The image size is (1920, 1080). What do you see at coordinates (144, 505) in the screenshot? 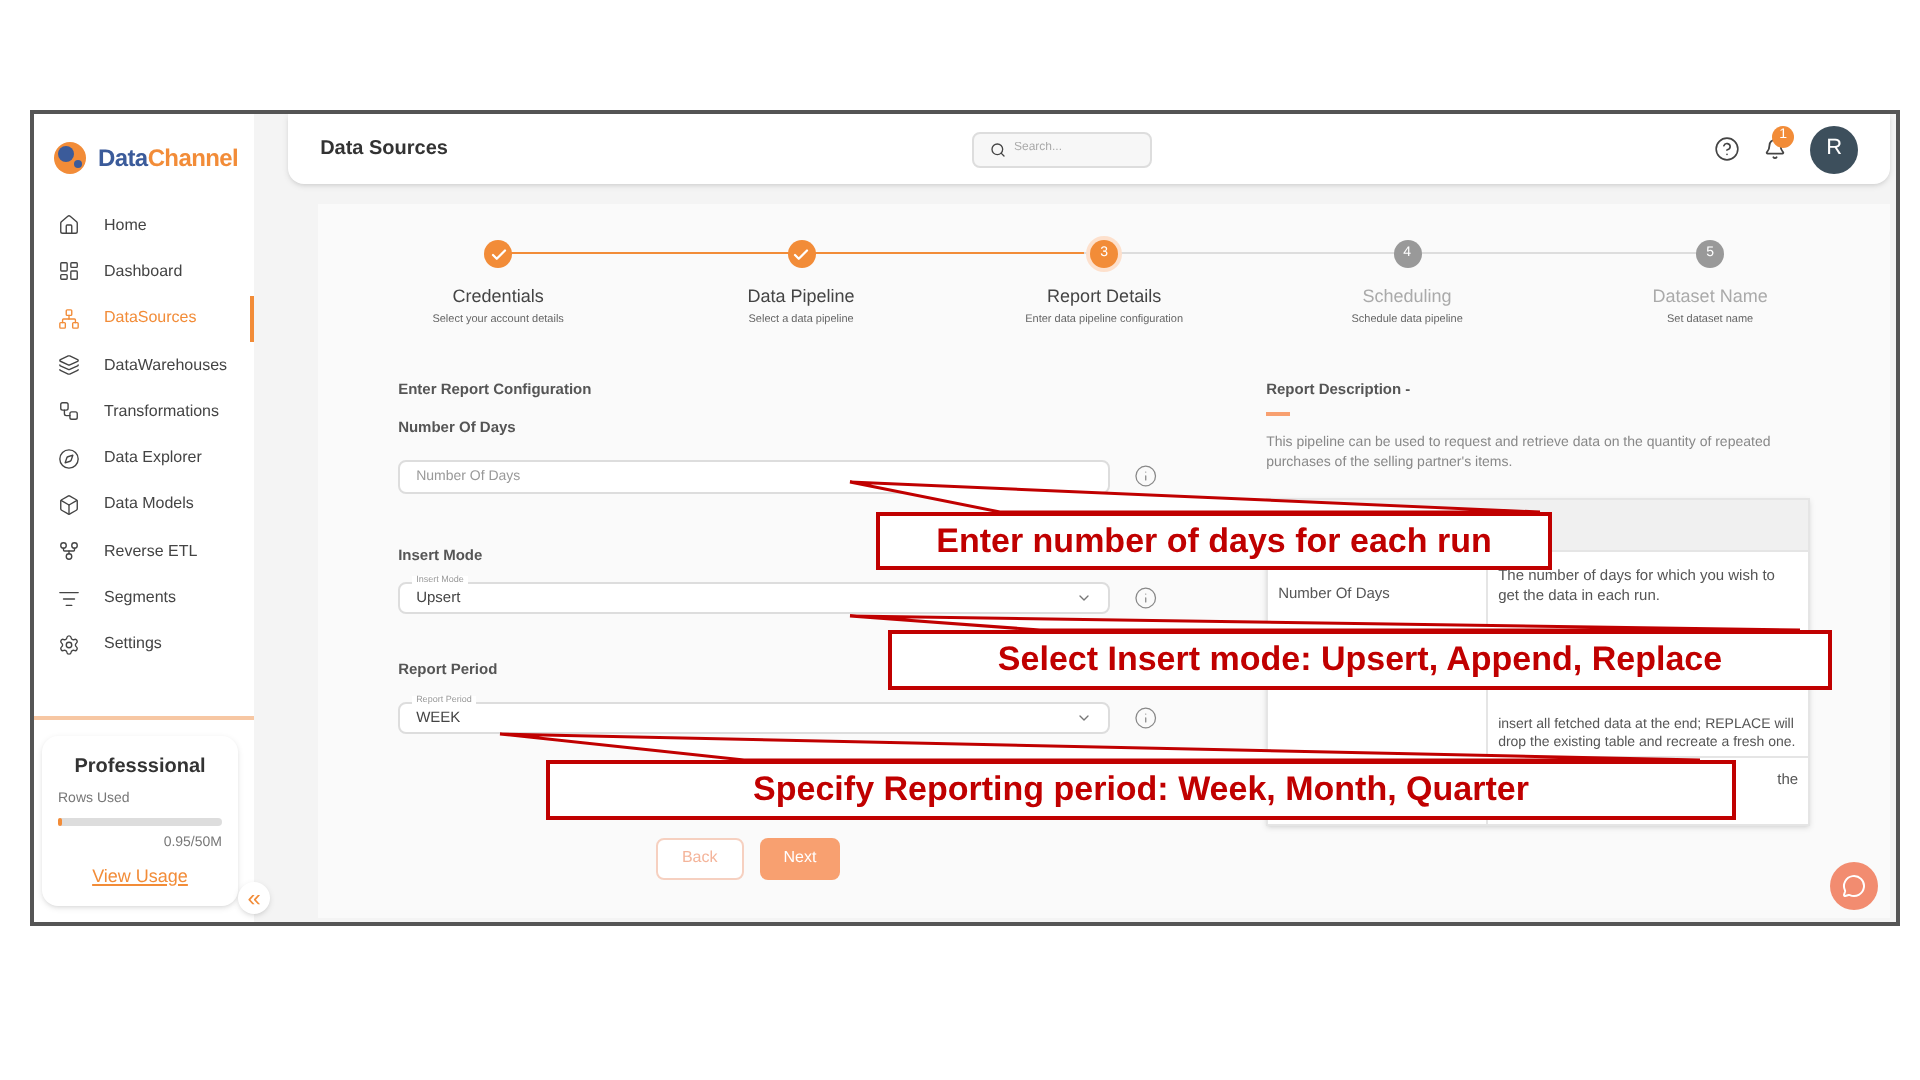
I see `sidebar-item: Data Models` at bounding box center [144, 505].